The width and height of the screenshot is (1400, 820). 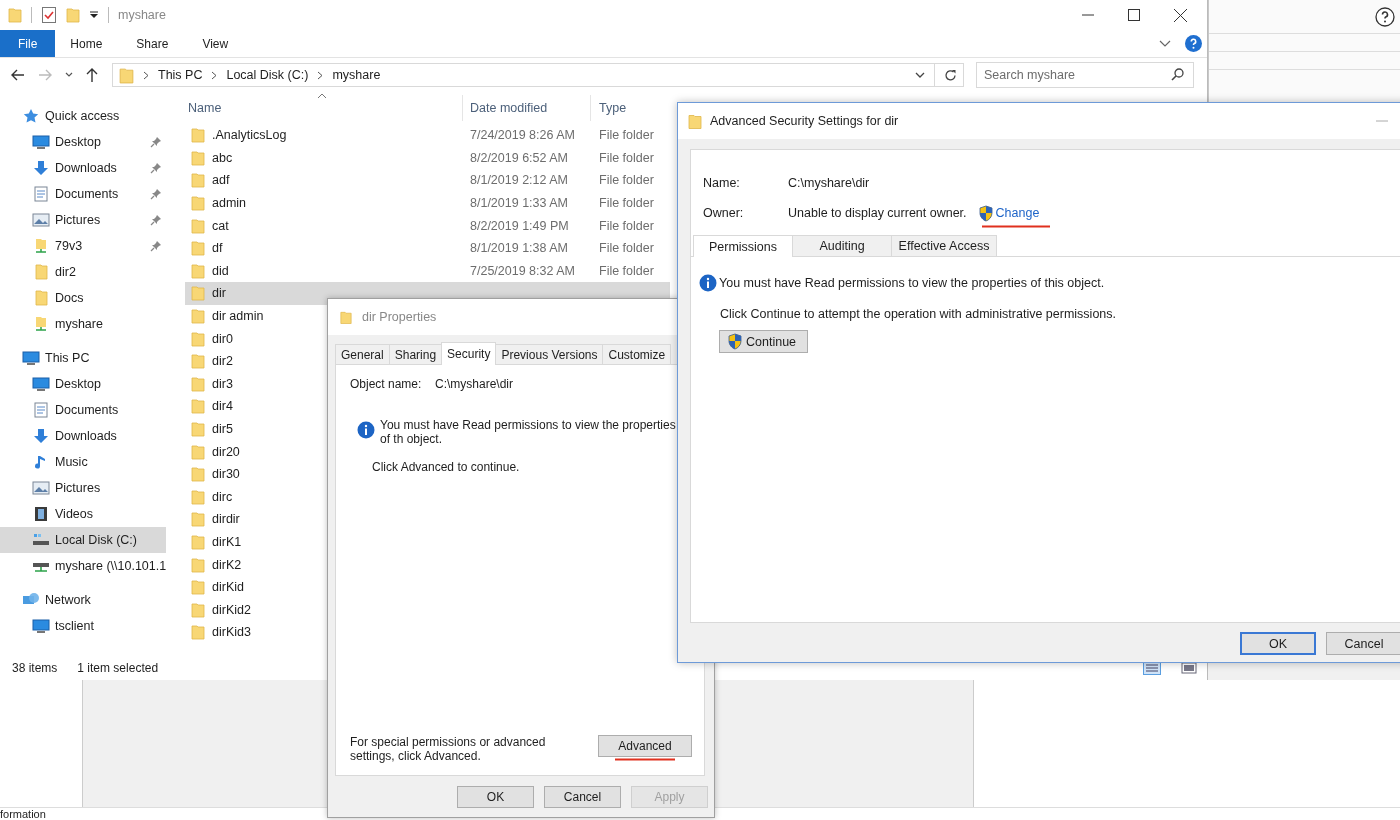 What do you see at coordinates (142, 15) in the screenshot?
I see `window-title: myshare` at bounding box center [142, 15].